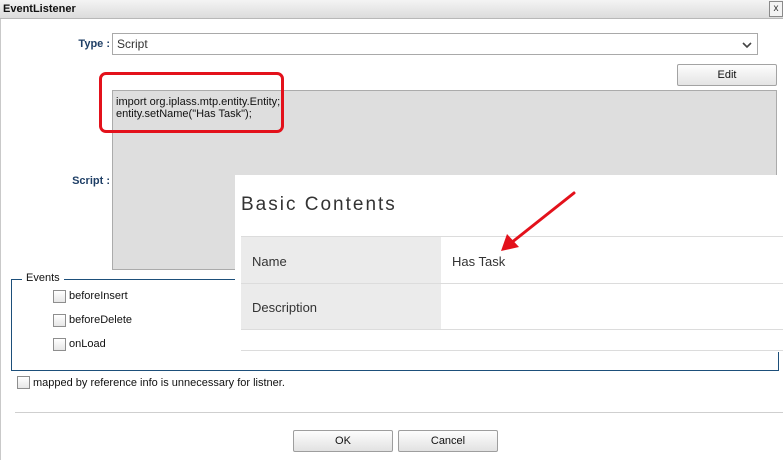 The image size is (783, 460). Describe the element at coordinates (59, 320) in the screenshot. I see `before-delete-checkbox` at that location.